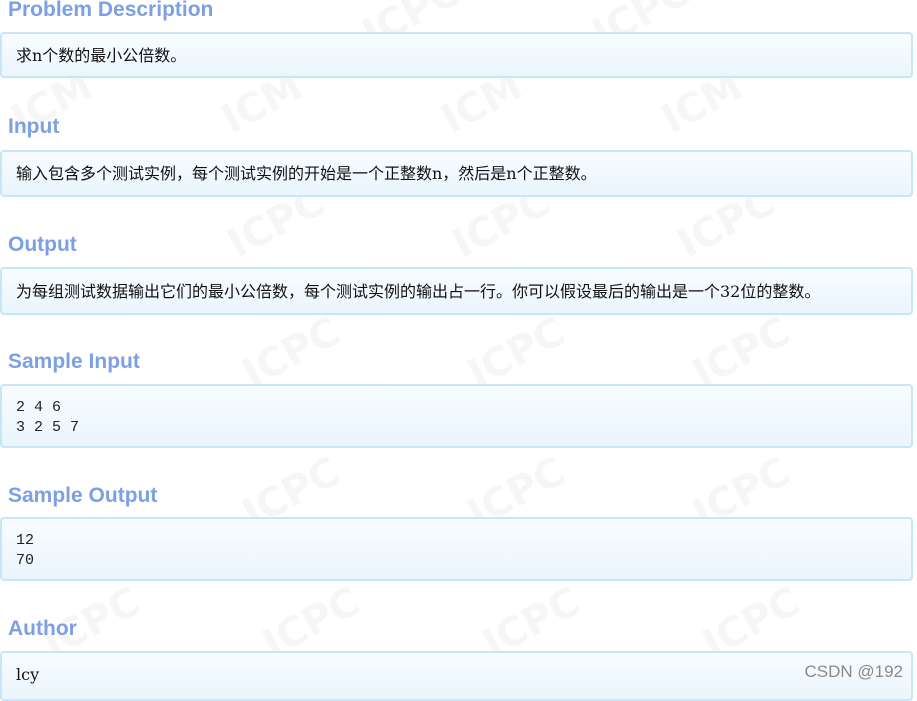  I want to click on problem-description-text: 求n个数的最小公倍数。, so click(101, 55).